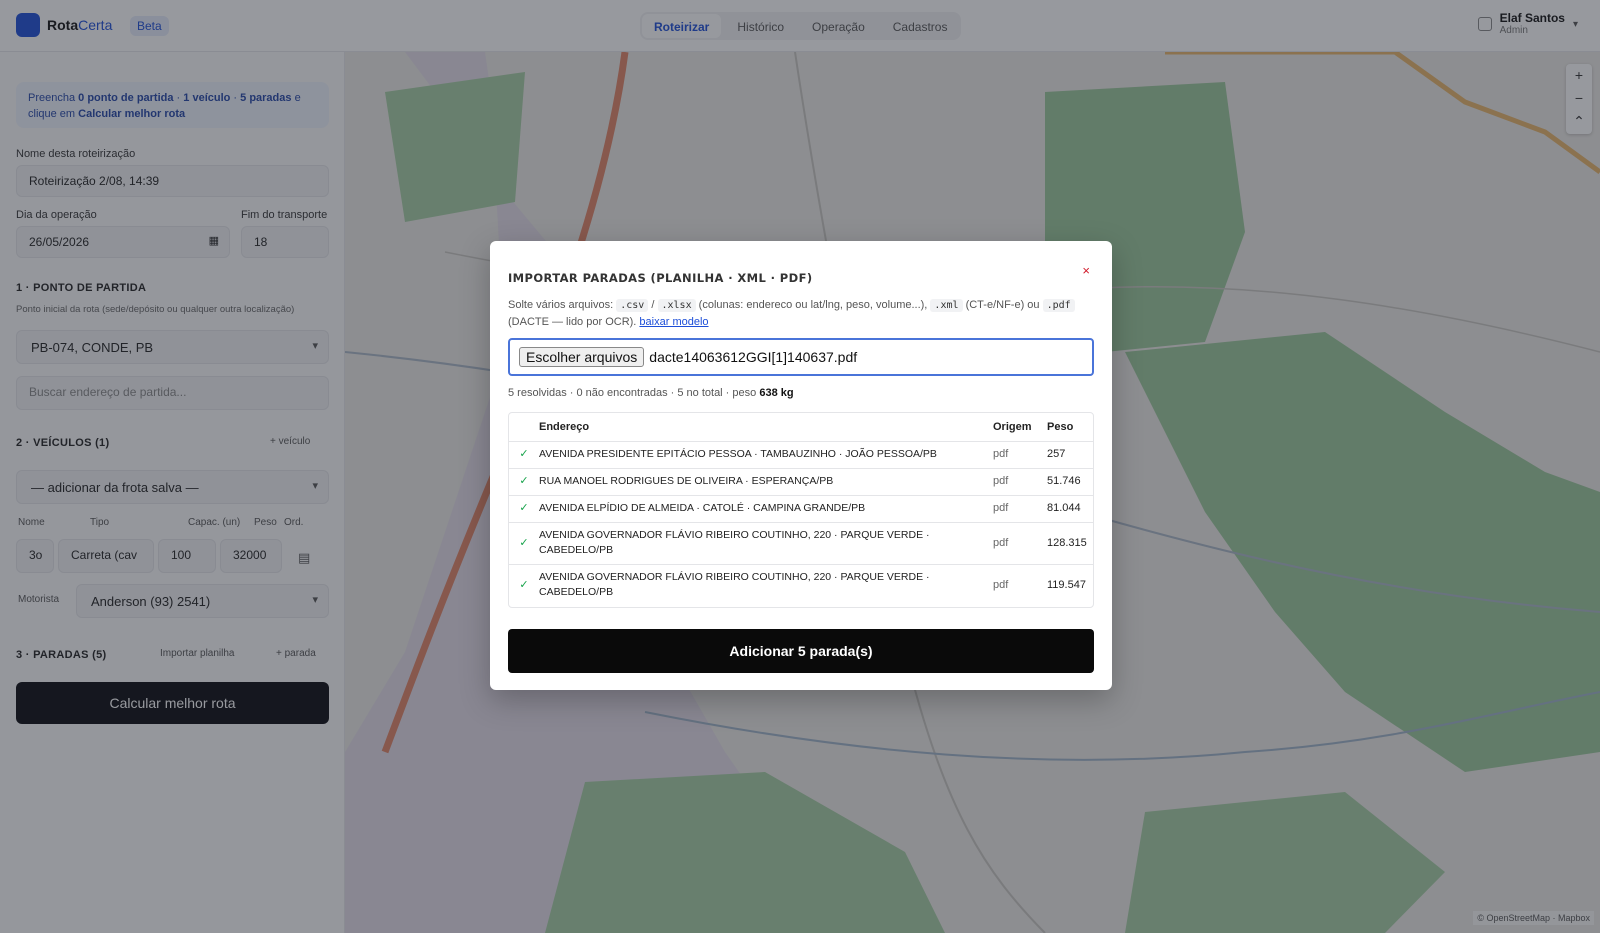 This screenshot has width=1600, height=933. I want to click on pdf-code: .pdf, so click(1058, 305).